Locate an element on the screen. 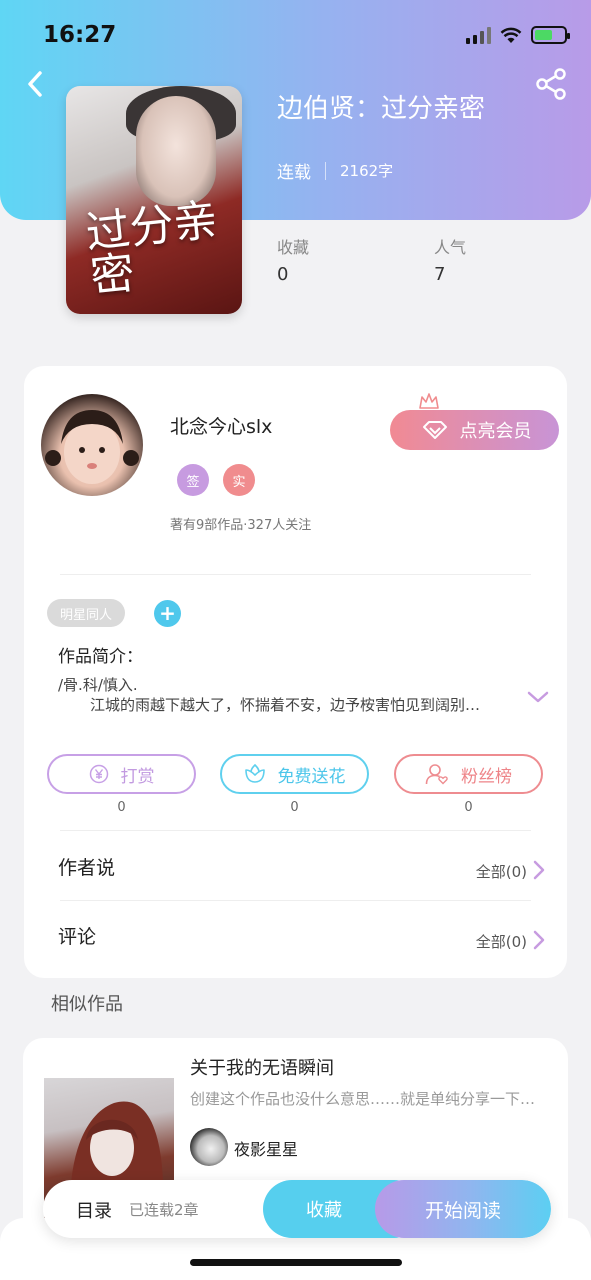  status-time: 16:27 is located at coordinates (80, 35).